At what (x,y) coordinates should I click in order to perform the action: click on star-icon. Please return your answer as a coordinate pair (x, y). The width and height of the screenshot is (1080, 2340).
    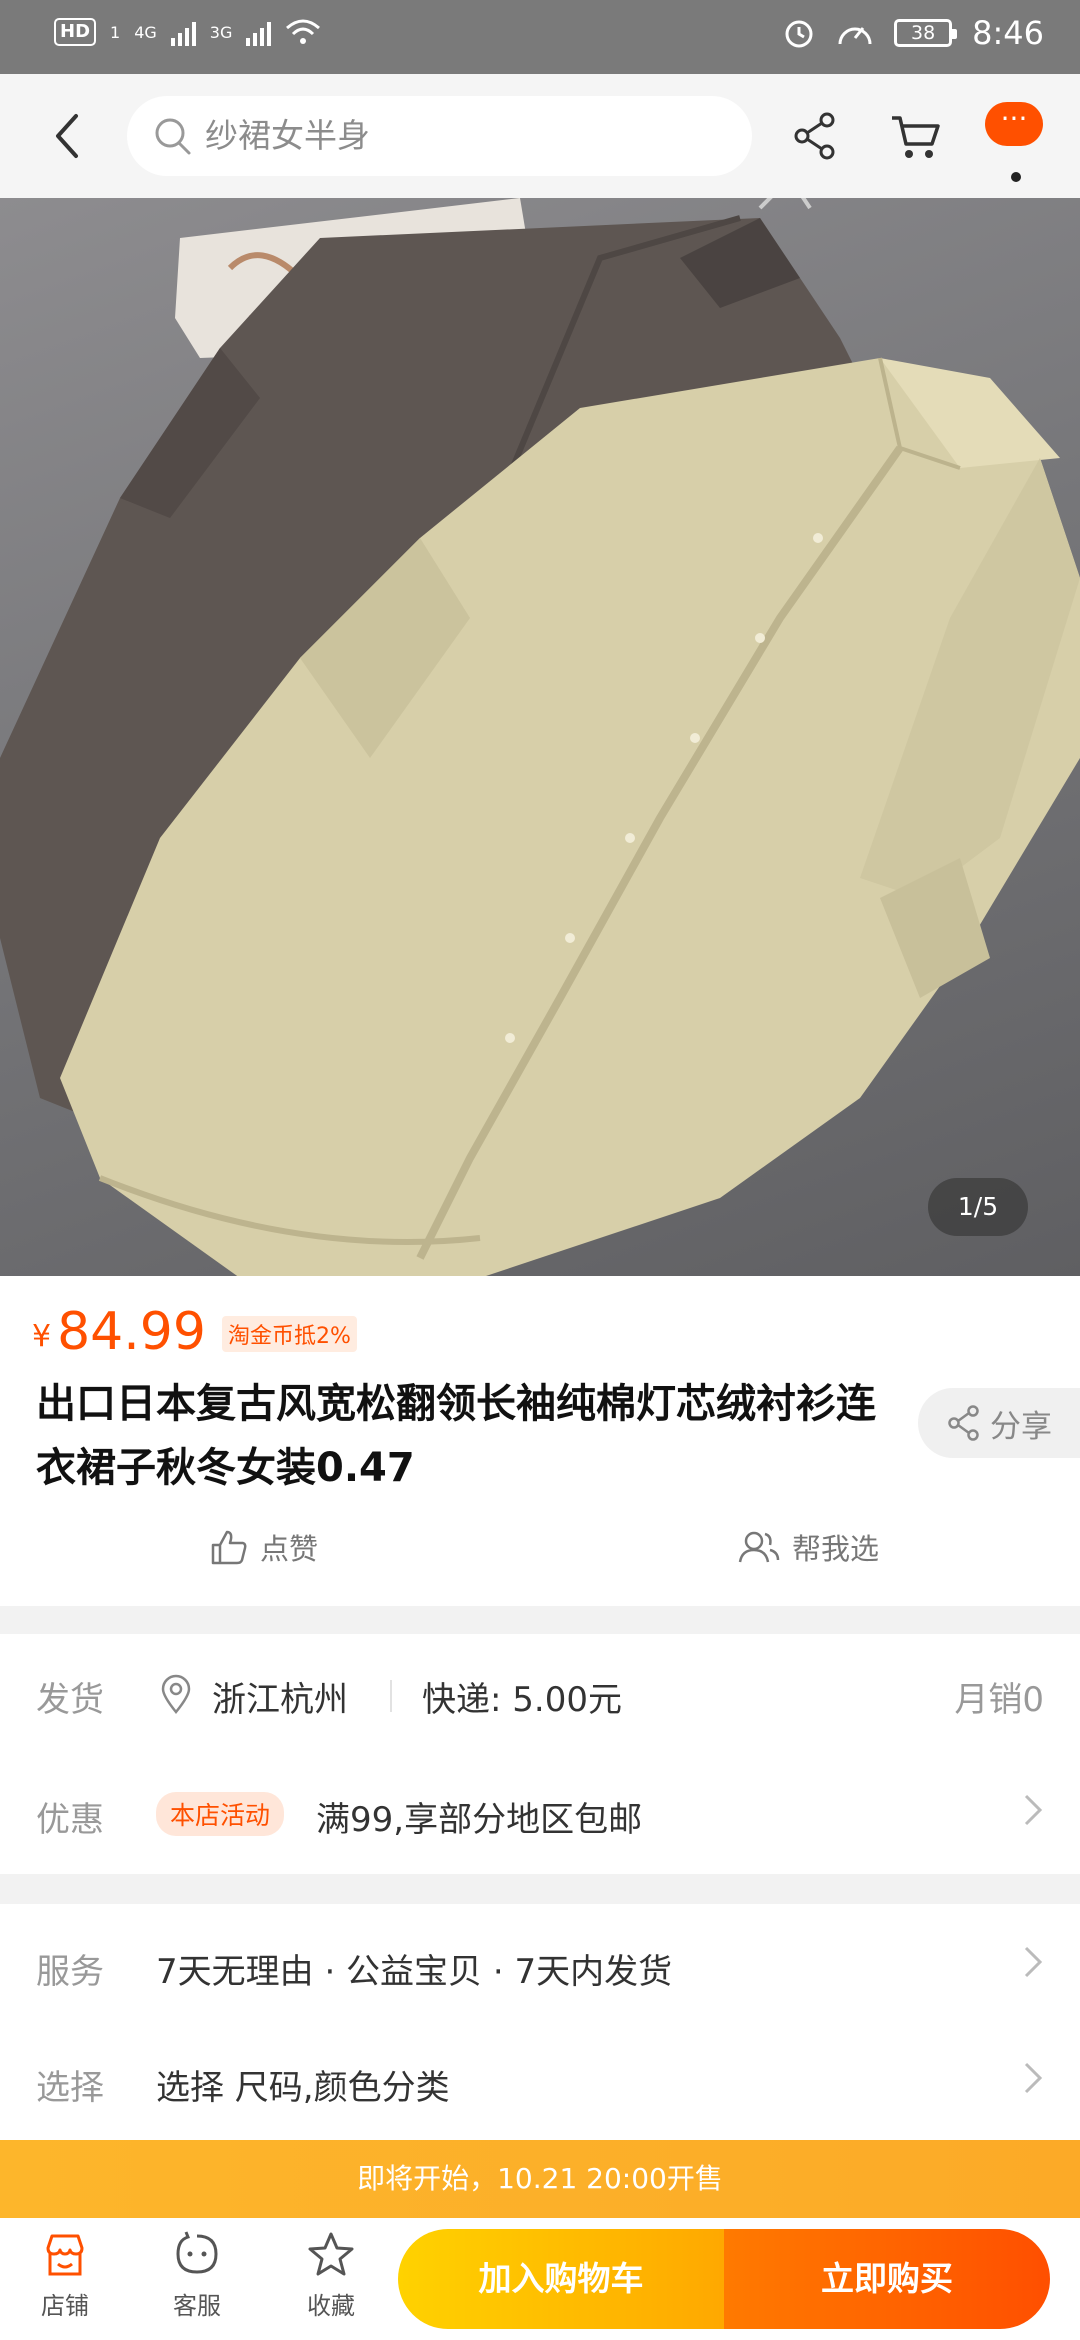
    Looking at the image, I should click on (331, 2254).